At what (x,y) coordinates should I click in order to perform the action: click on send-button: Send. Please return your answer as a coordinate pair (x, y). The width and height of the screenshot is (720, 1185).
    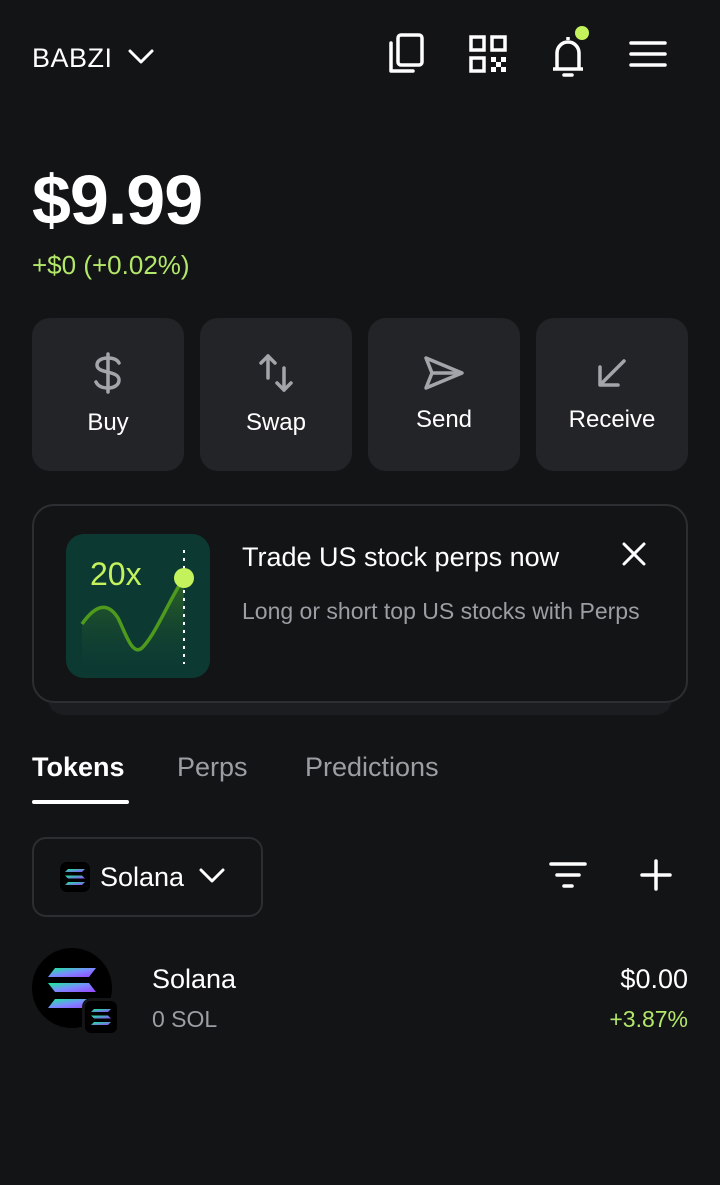
    Looking at the image, I should click on (444, 394).